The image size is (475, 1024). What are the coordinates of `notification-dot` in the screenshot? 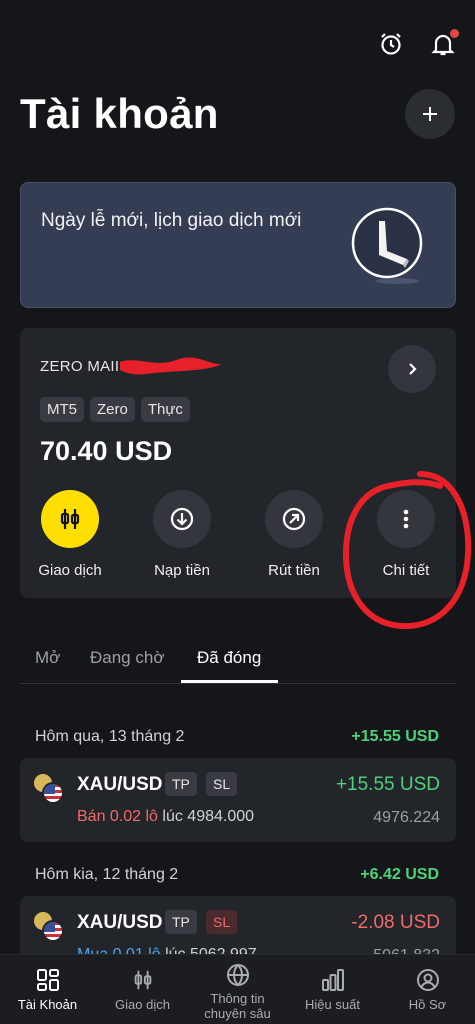 It's located at (454, 33).